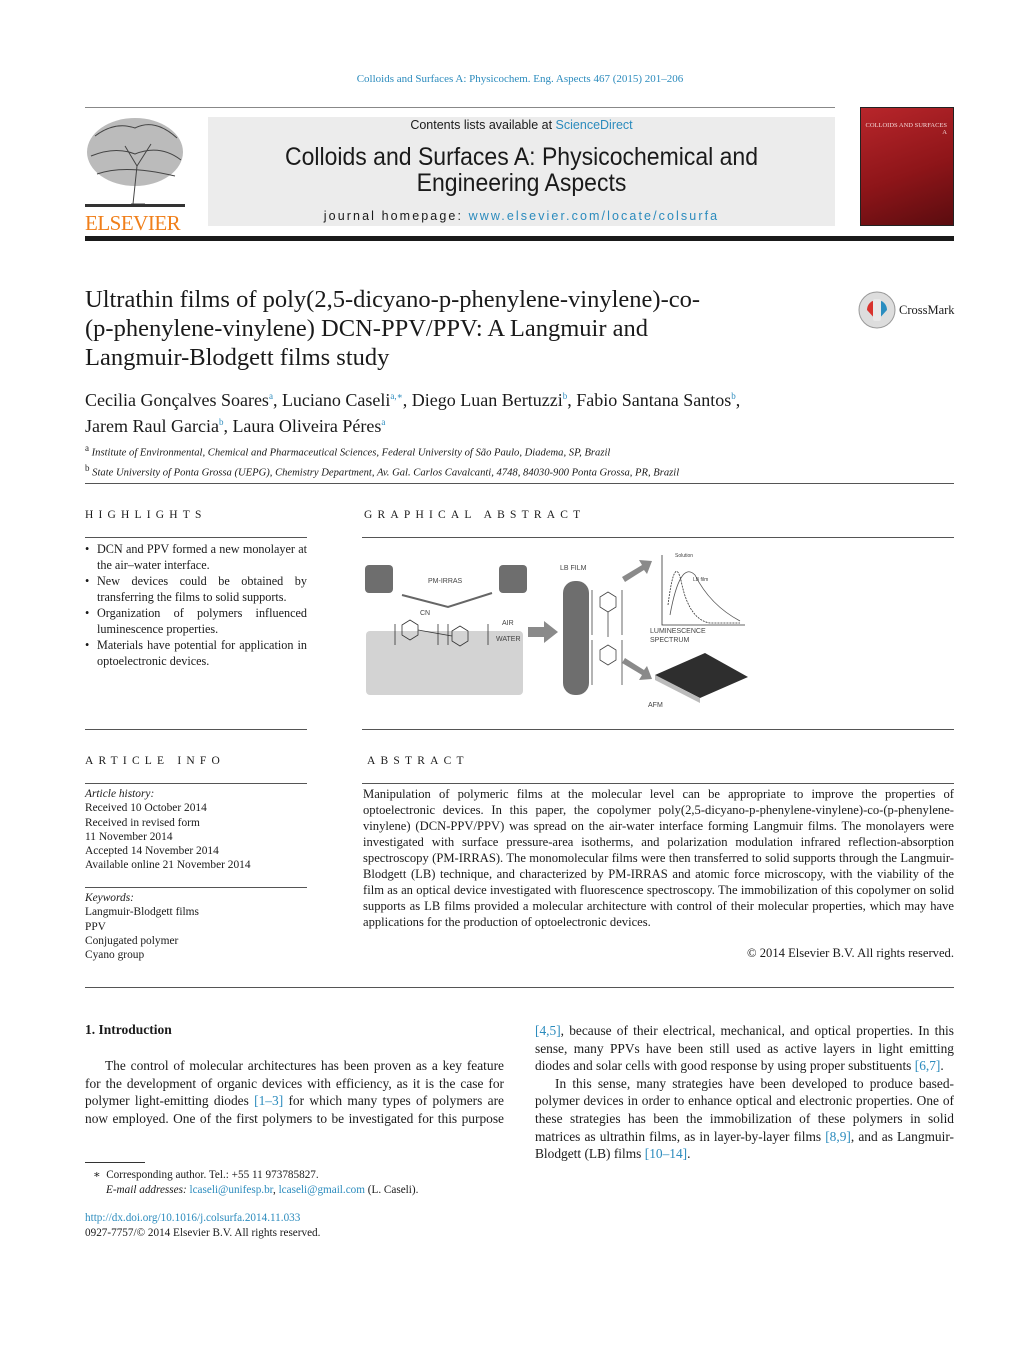 The image size is (1020, 1351). Describe the element at coordinates (548, 1030) in the screenshot. I see `citation-link: [4,5]` at that location.